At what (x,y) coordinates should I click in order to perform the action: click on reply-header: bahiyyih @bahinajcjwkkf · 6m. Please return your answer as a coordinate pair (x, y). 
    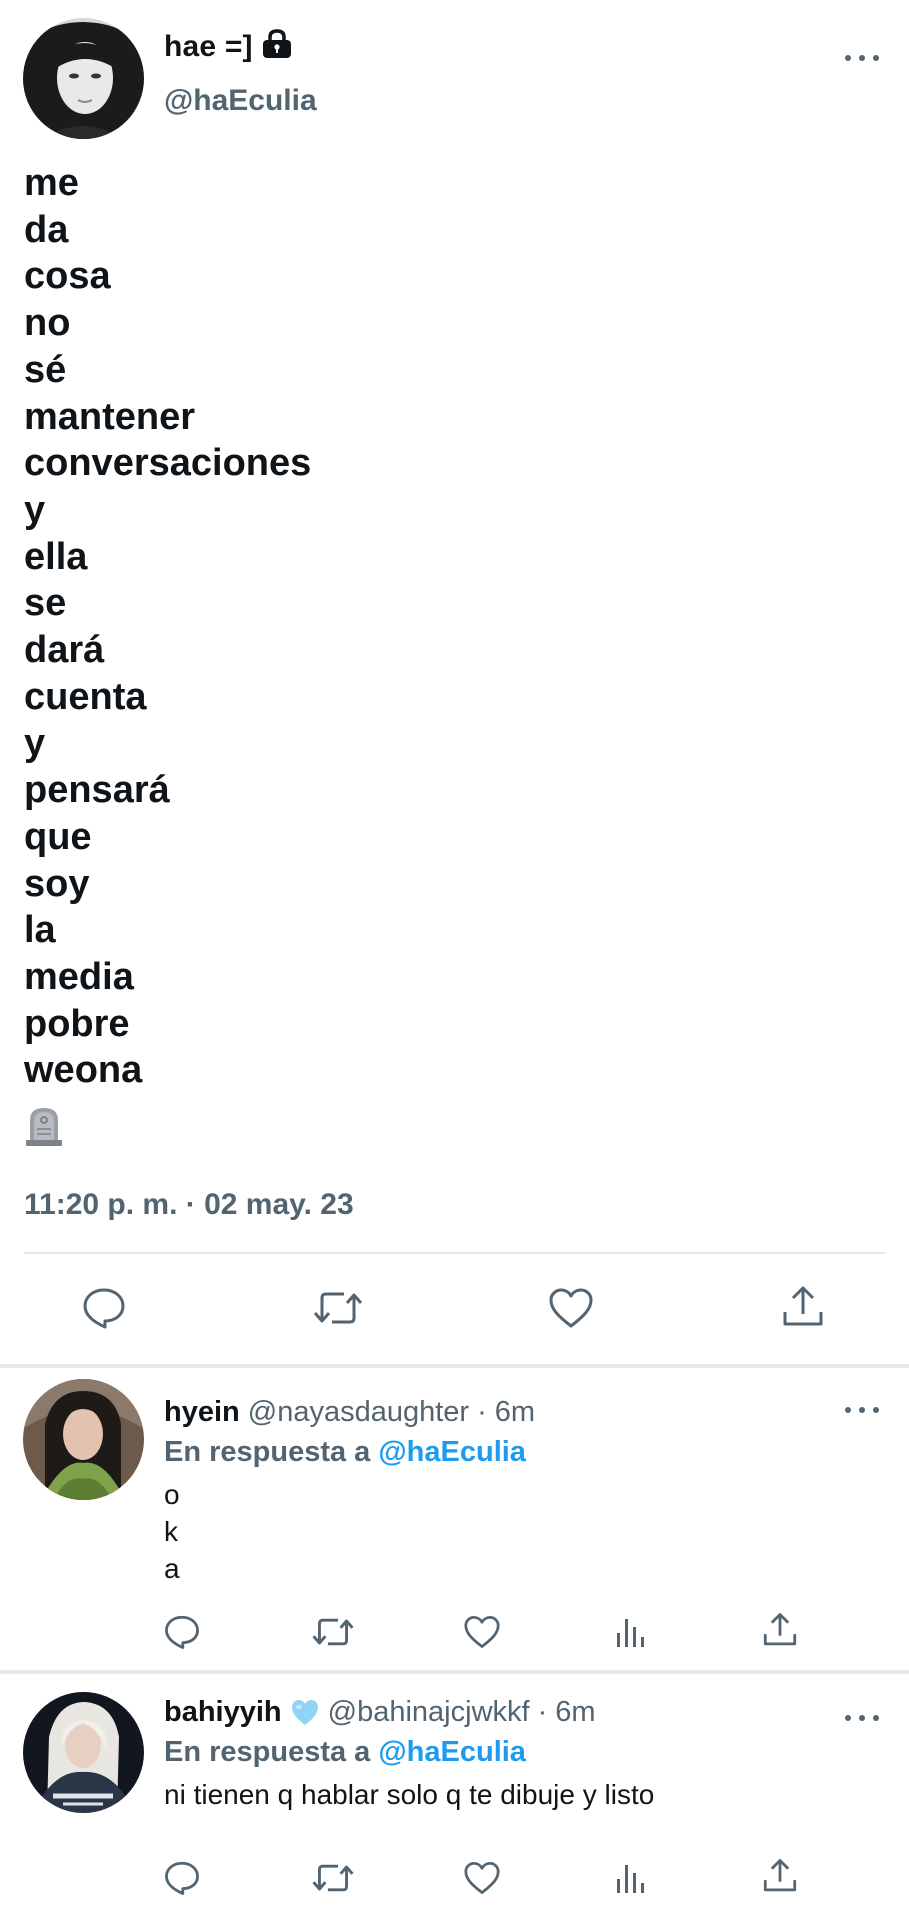
    Looking at the image, I should click on (380, 1712).